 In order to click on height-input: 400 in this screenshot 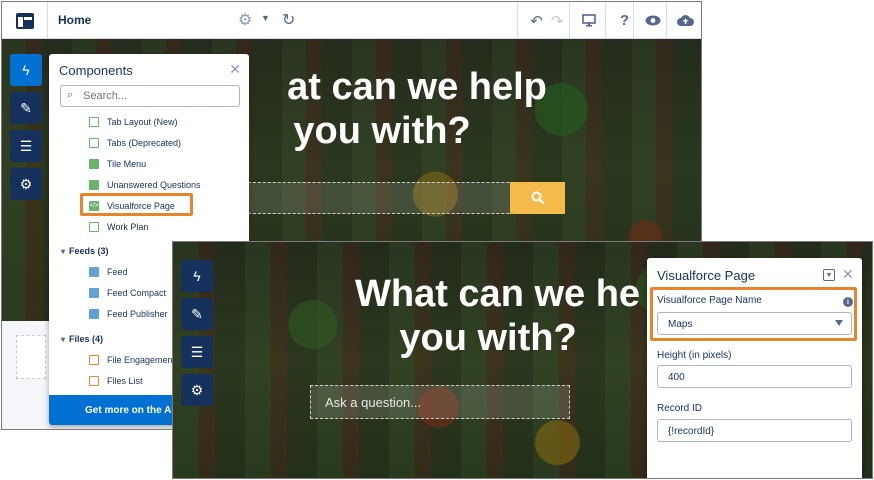, I will do `click(754, 376)`.